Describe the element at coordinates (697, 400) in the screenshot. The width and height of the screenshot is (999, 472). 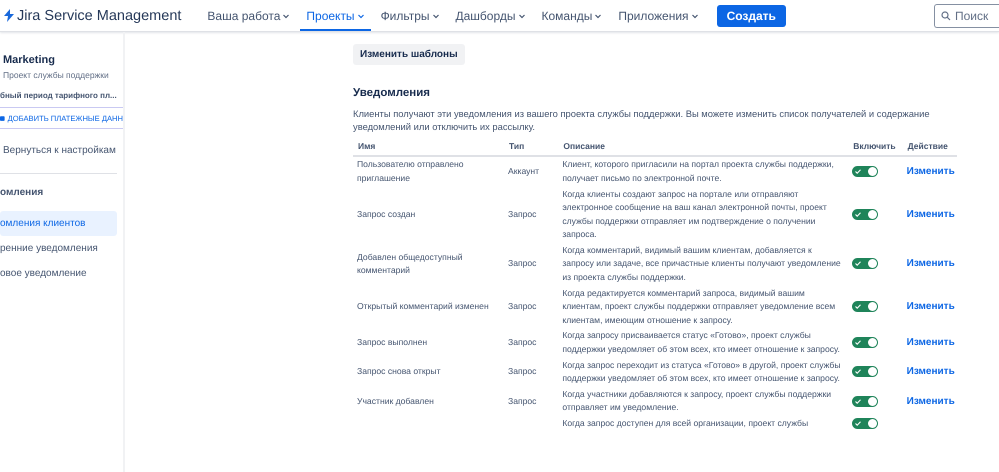
I see `notification-description: Когда участники добавляются к запросу, проект службы поддержки отправляет им уведомление.` at that location.